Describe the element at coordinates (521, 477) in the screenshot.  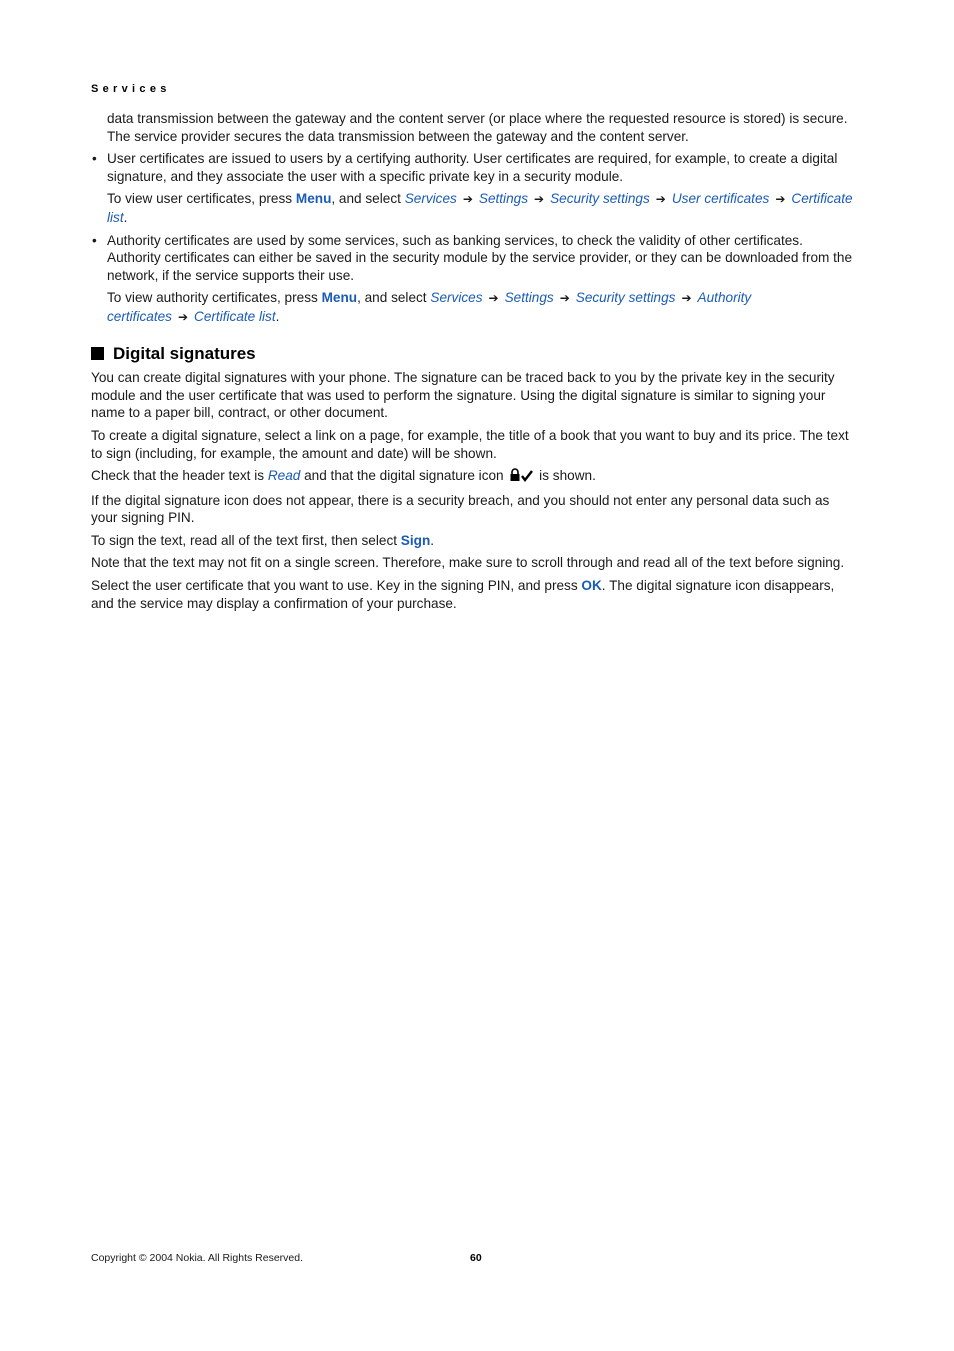
I see `digital-signature-icon` at that location.